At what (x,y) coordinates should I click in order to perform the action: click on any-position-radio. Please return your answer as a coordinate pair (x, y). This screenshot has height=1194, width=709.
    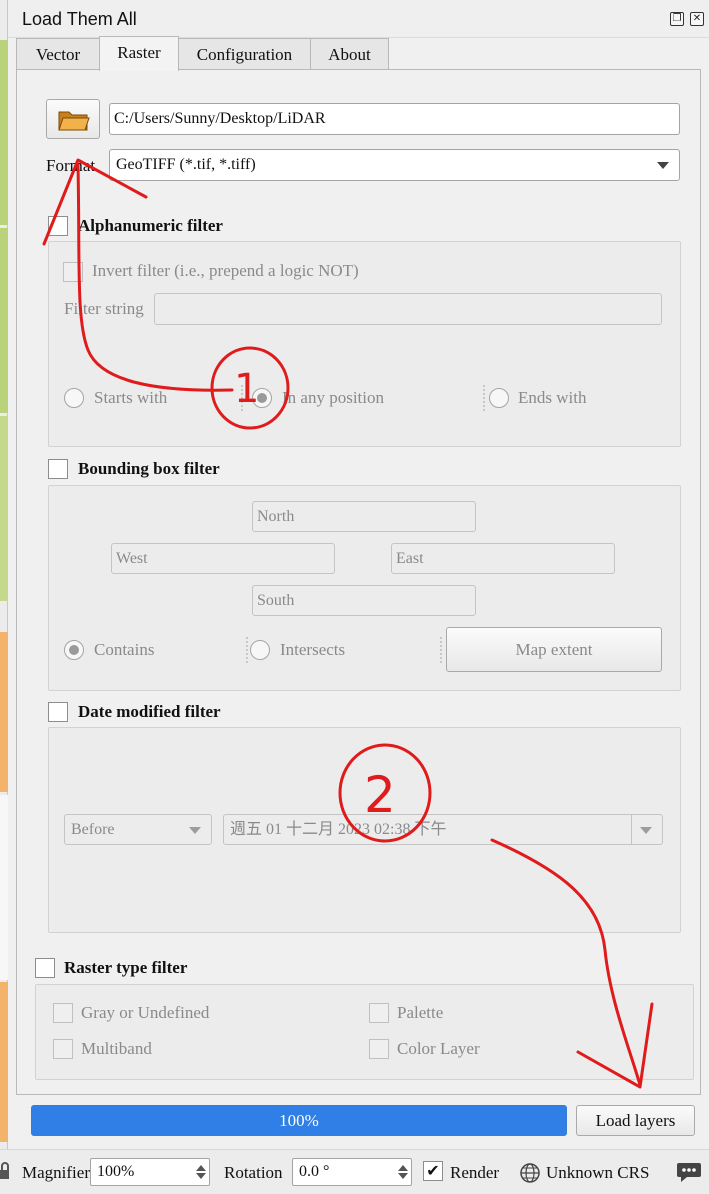
    Looking at the image, I should click on (262, 398).